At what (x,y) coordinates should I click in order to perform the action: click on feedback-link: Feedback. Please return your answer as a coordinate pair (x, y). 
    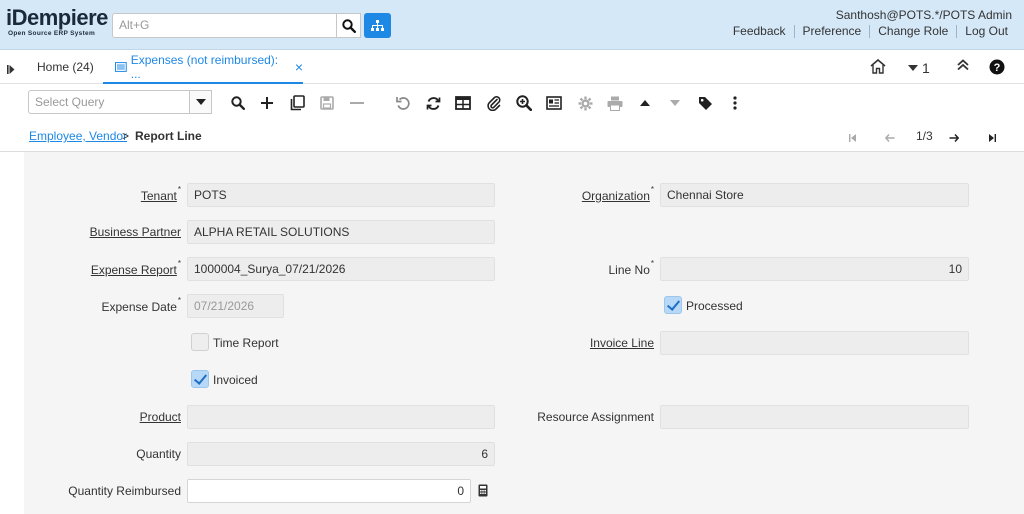
    Looking at the image, I should click on (759, 31).